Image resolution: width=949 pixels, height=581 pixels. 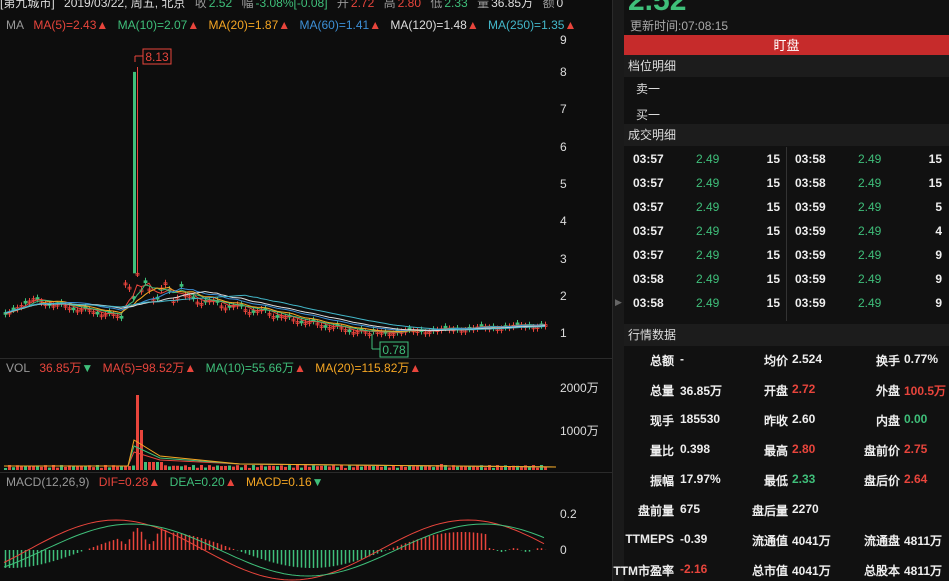 What do you see at coordinates (643, 571) in the screenshot?
I see `quote-label: TTM市盈率` at bounding box center [643, 571].